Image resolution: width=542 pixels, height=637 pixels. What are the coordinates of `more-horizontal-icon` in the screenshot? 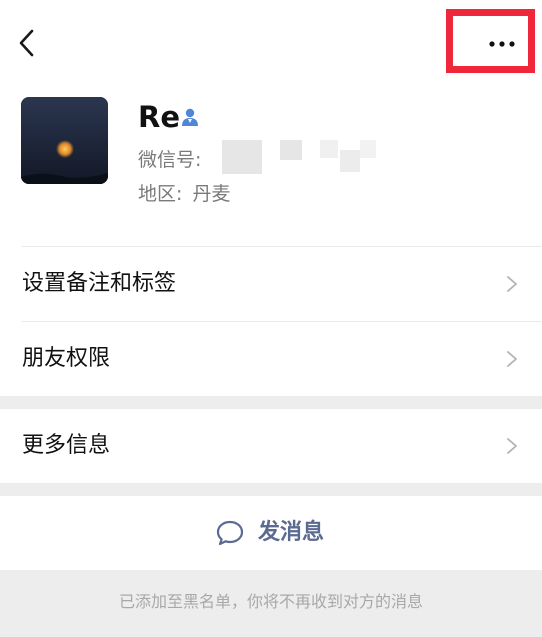 It's located at (502, 44).